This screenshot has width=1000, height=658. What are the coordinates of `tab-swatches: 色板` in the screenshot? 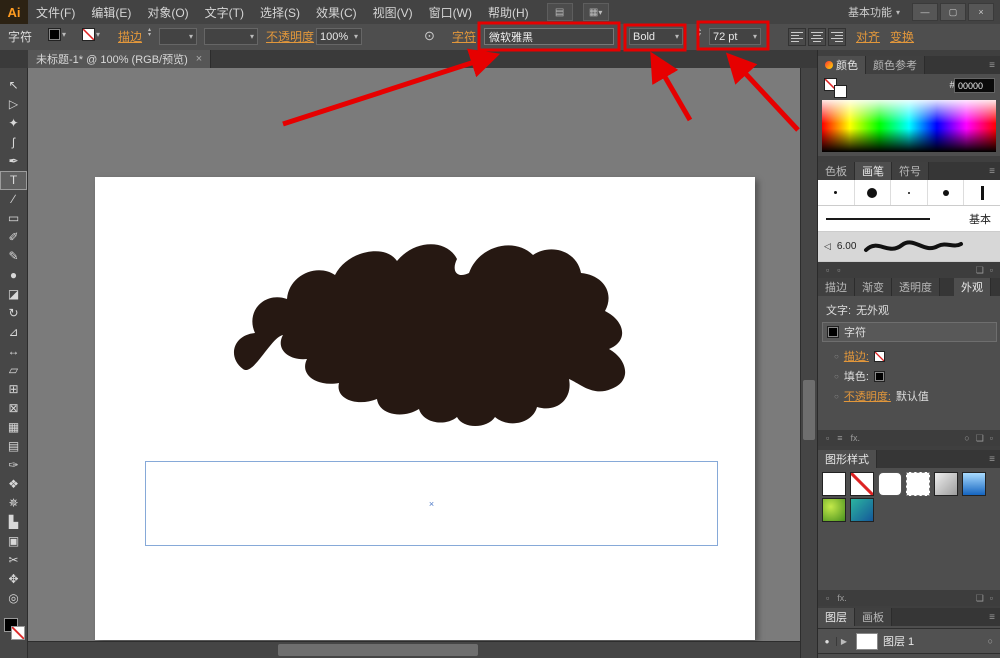 It's located at (836, 171).